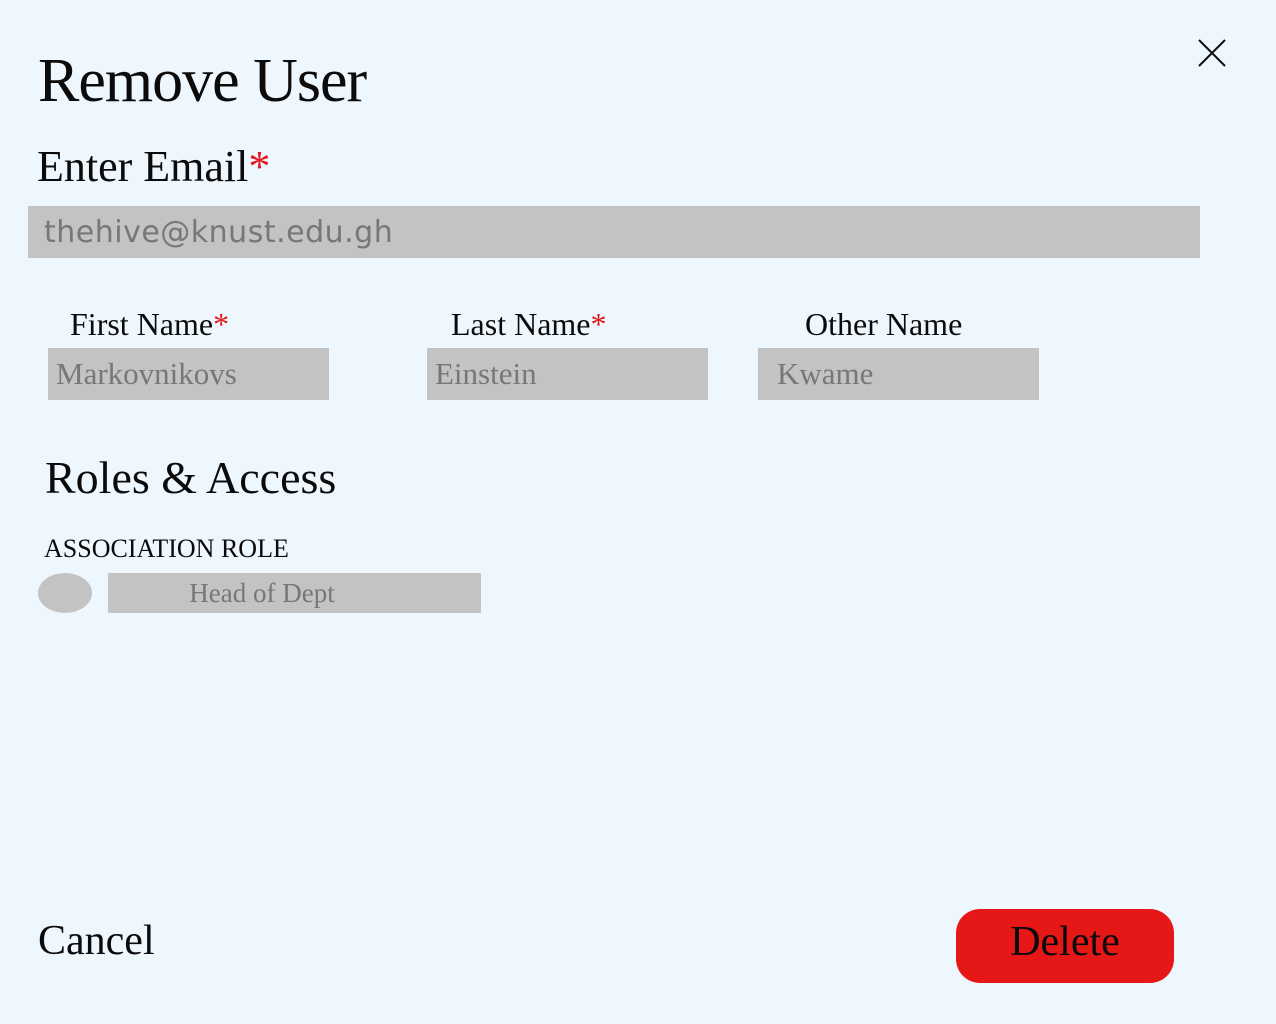  Describe the element at coordinates (294, 593) in the screenshot. I see `association-role-select: Head of Dept` at that location.